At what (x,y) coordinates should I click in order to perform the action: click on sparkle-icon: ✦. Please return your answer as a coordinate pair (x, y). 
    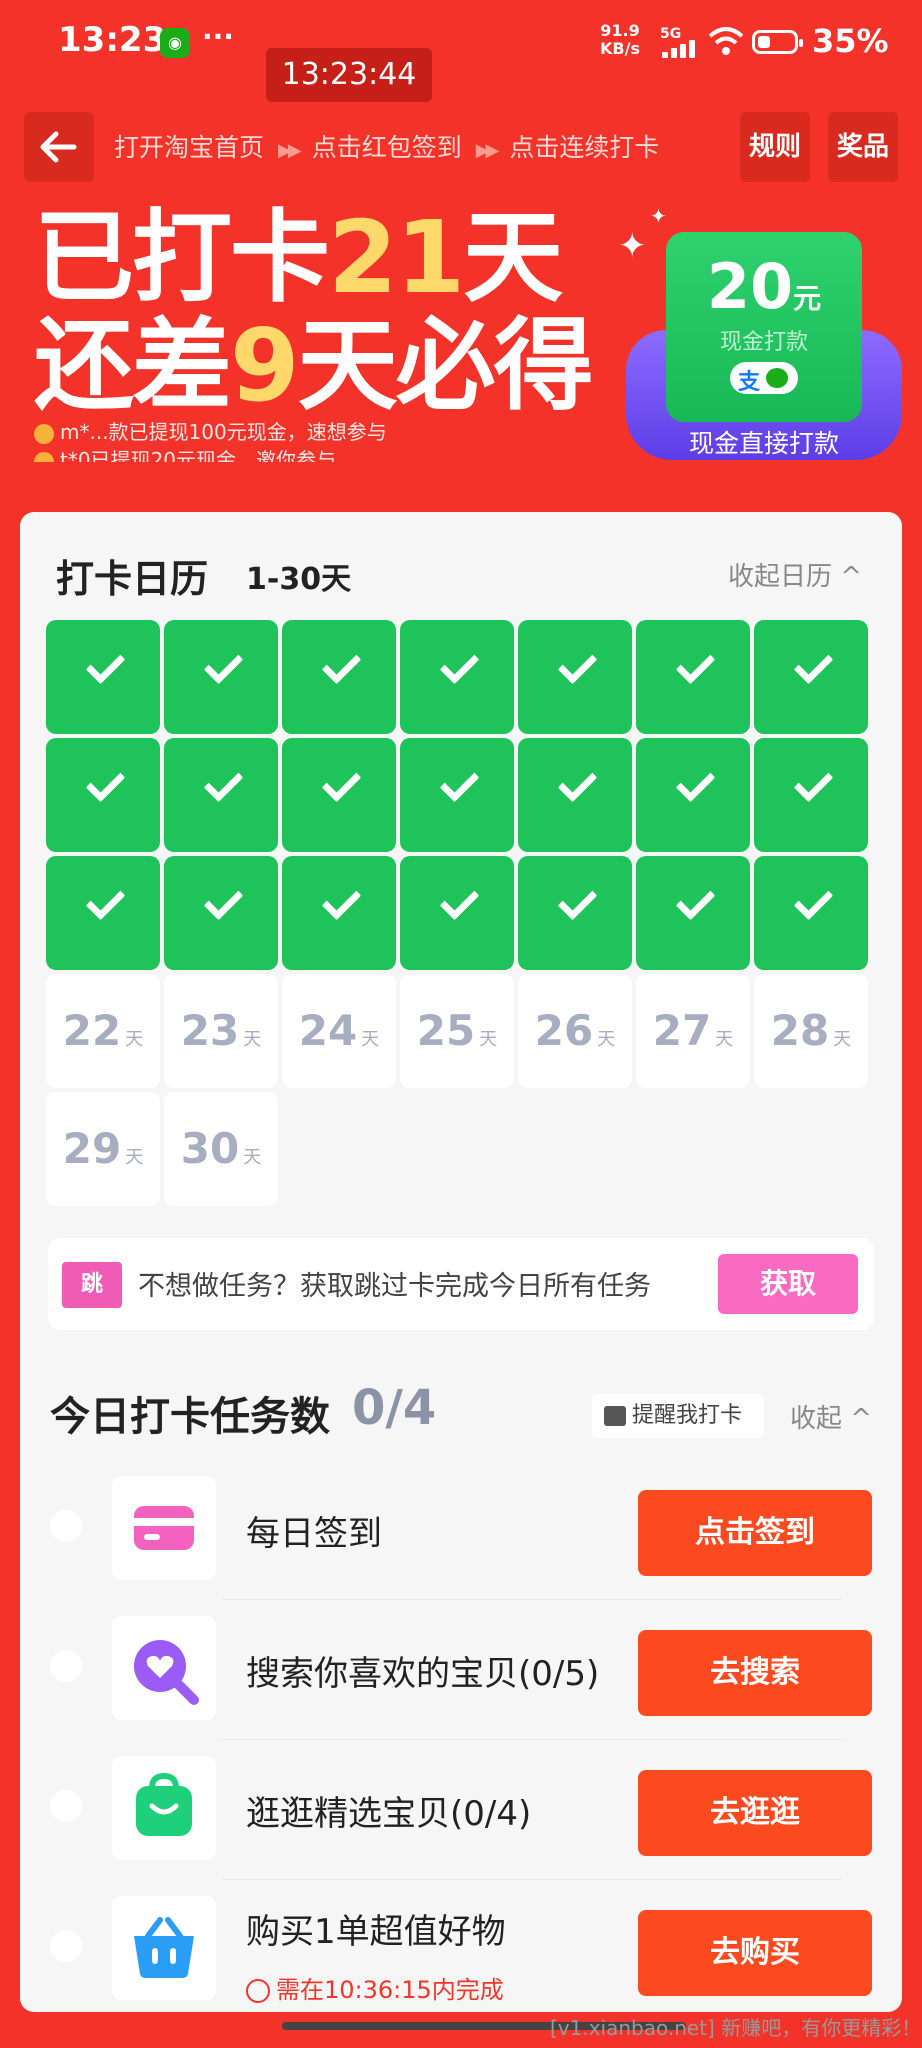
    Looking at the image, I should click on (632, 246).